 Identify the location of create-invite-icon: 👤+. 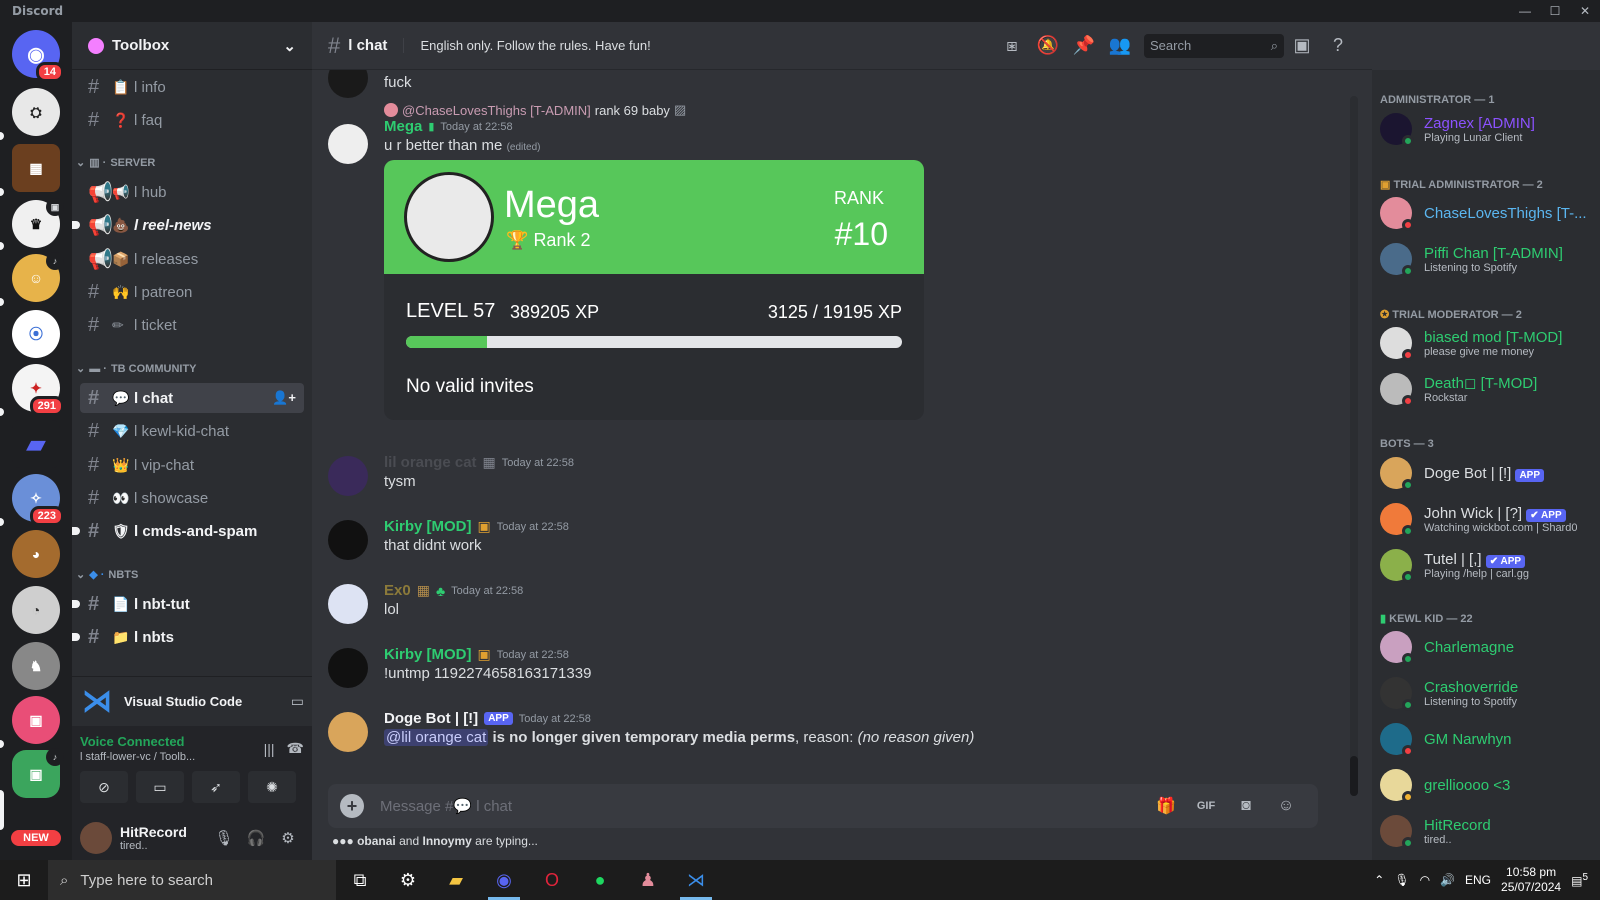
(284, 398).